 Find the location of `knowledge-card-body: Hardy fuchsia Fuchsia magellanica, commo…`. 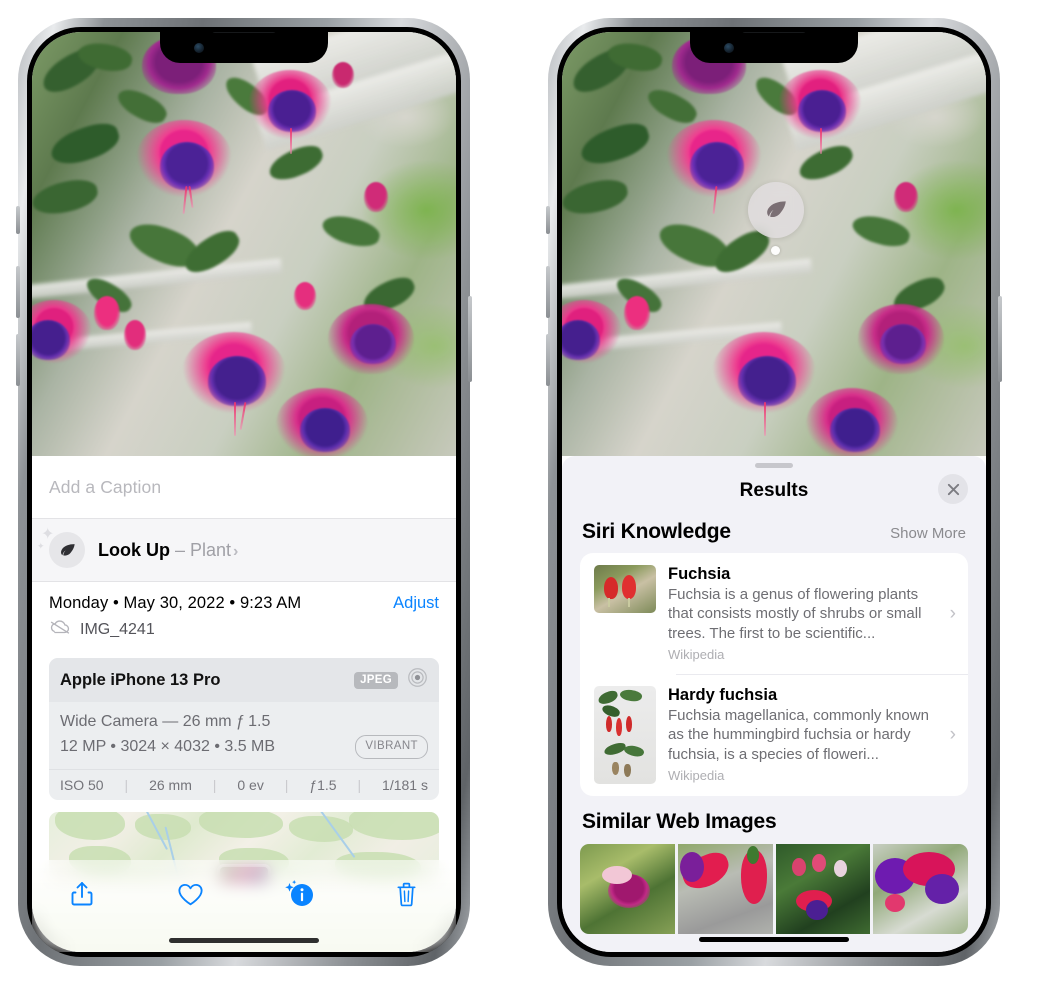

knowledge-card-body: Hardy fuchsia Fuchsia magellanica, commo… is located at coordinates (801, 734).